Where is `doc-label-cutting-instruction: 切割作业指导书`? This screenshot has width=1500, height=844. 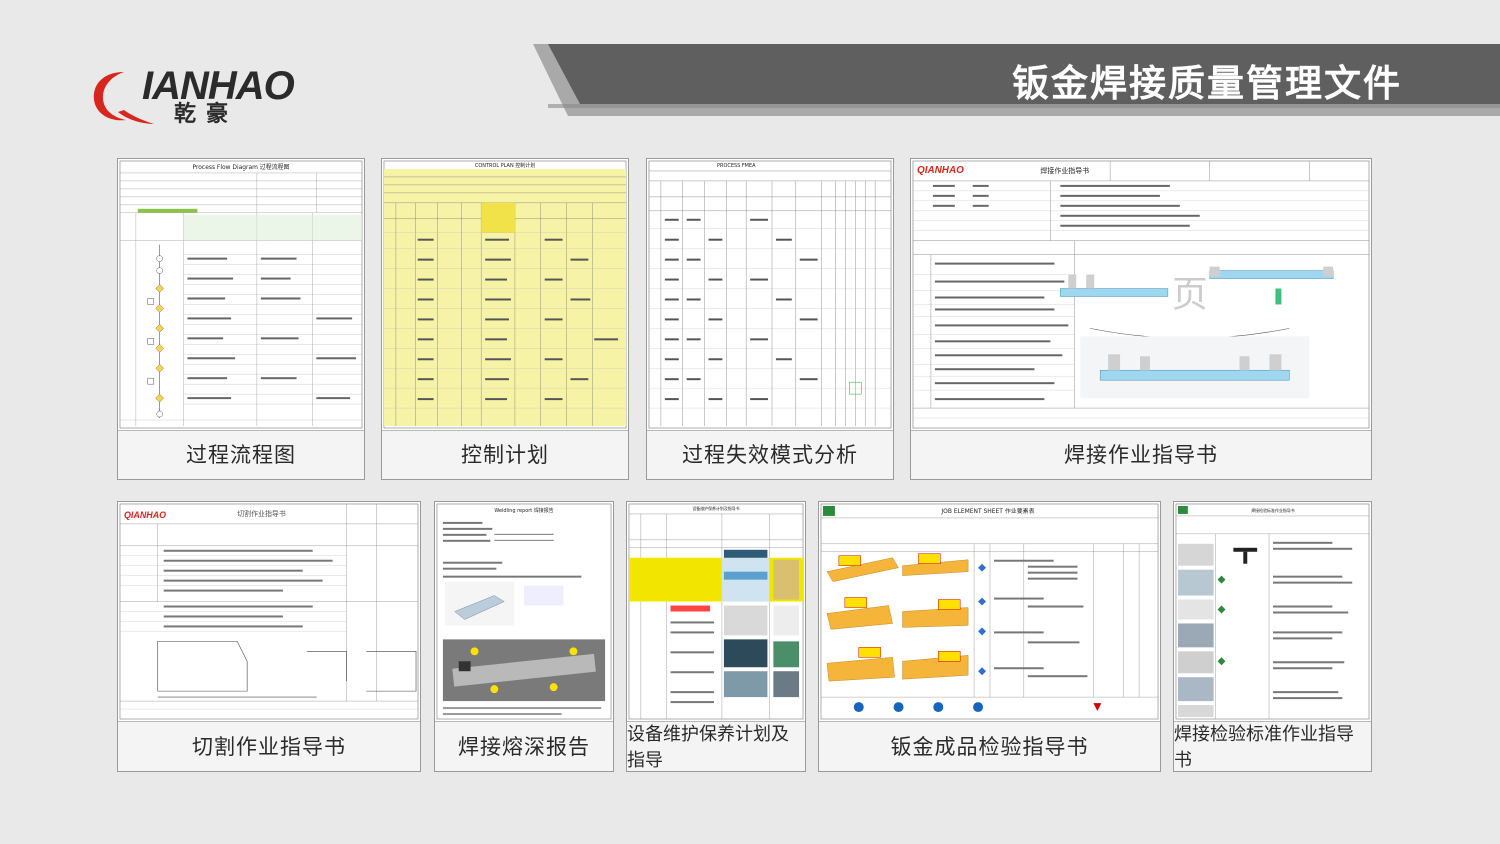
doc-label-cutting-instruction: 切割作业指导书 is located at coordinates (269, 746).